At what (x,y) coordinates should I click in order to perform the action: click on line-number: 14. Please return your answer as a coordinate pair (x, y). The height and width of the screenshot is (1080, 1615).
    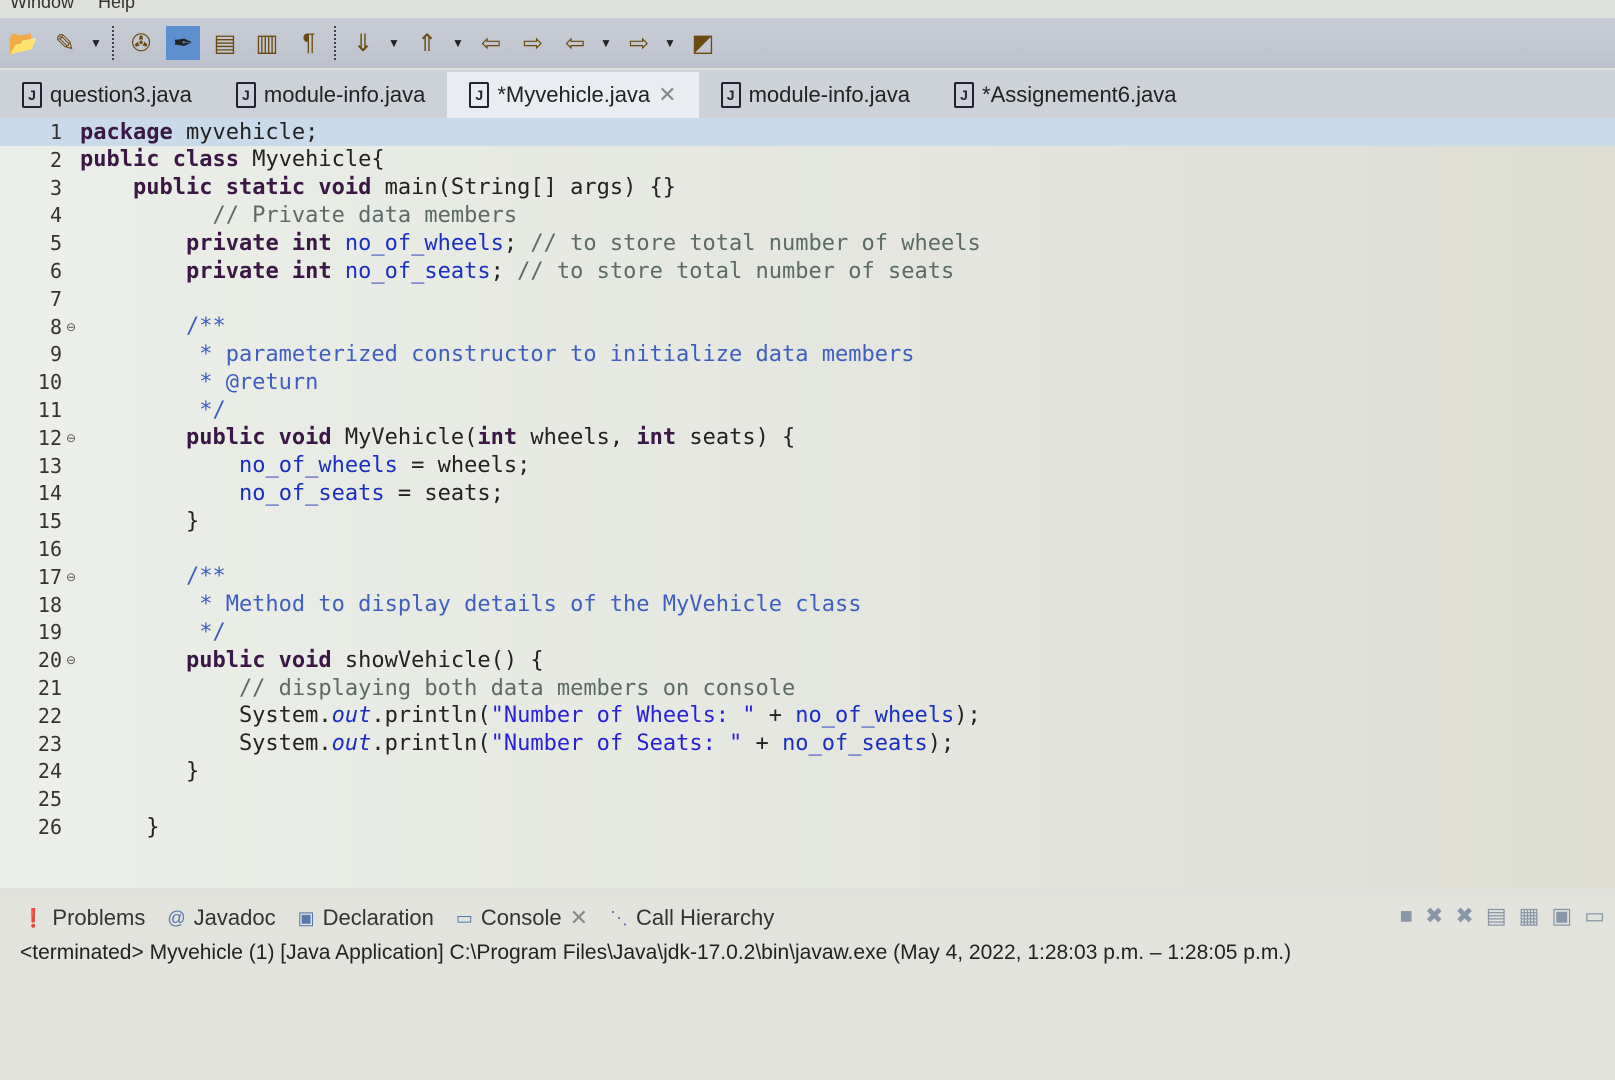
    Looking at the image, I should click on (49, 493).